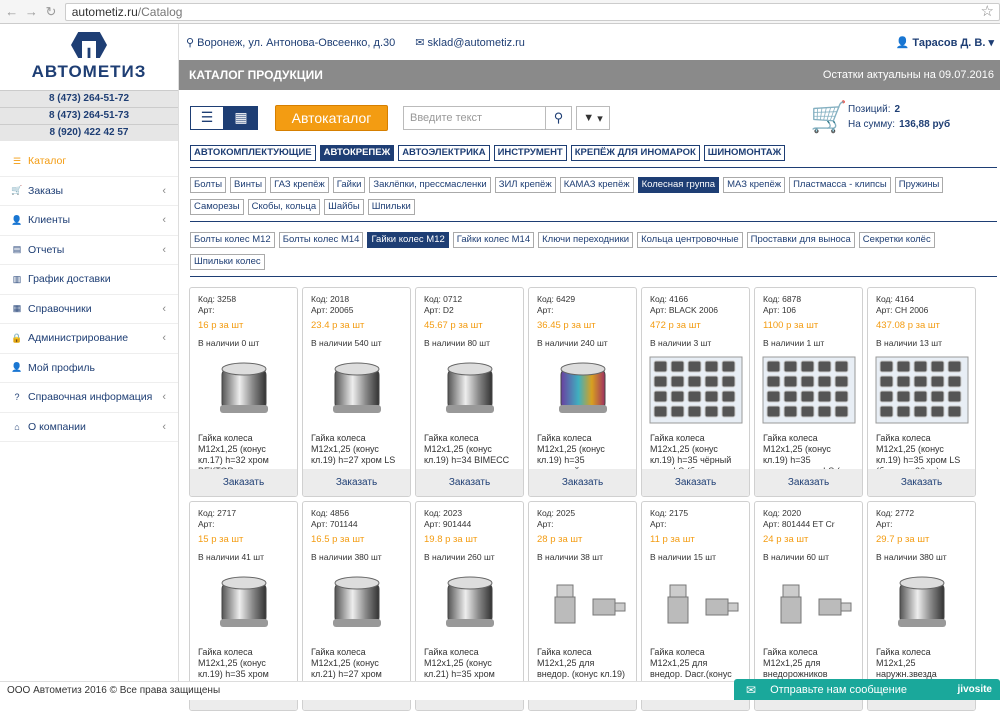  What do you see at coordinates (89, 280) in the screenshot?
I see `sidebar-item: ▥ График доставки` at bounding box center [89, 280].